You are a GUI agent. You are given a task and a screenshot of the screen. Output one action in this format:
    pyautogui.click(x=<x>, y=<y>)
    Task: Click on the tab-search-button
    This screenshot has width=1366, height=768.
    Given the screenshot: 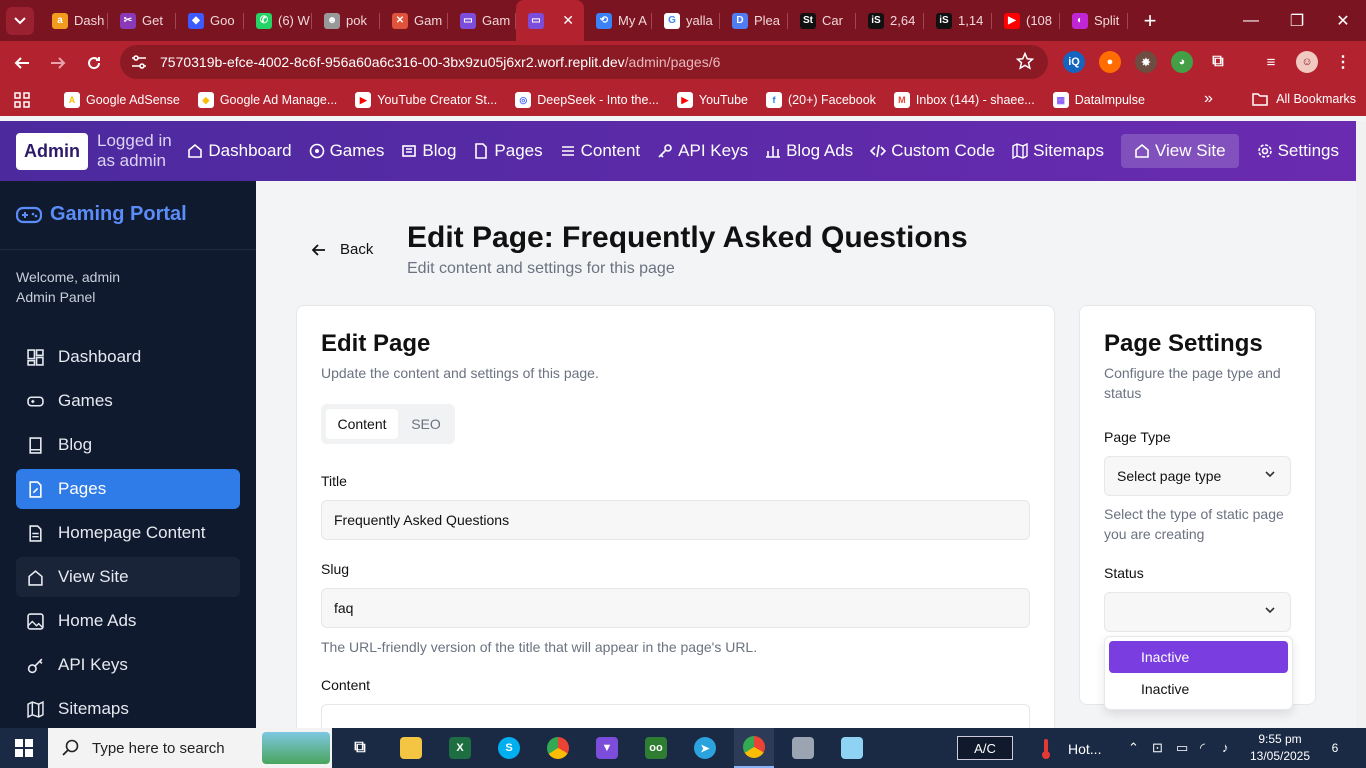 What is the action you would take?
    pyautogui.click(x=20, y=20)
    